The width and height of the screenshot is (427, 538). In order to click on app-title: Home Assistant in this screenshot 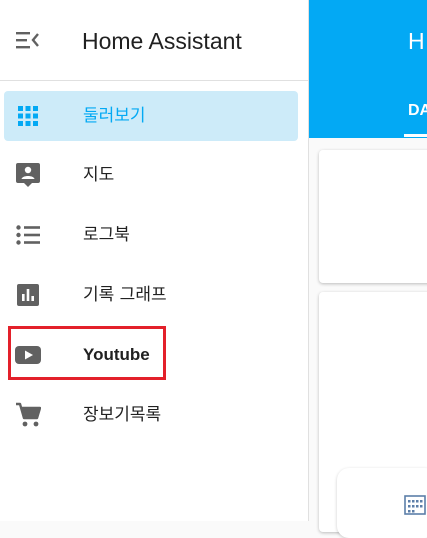, I will do `click(162, 41)`.